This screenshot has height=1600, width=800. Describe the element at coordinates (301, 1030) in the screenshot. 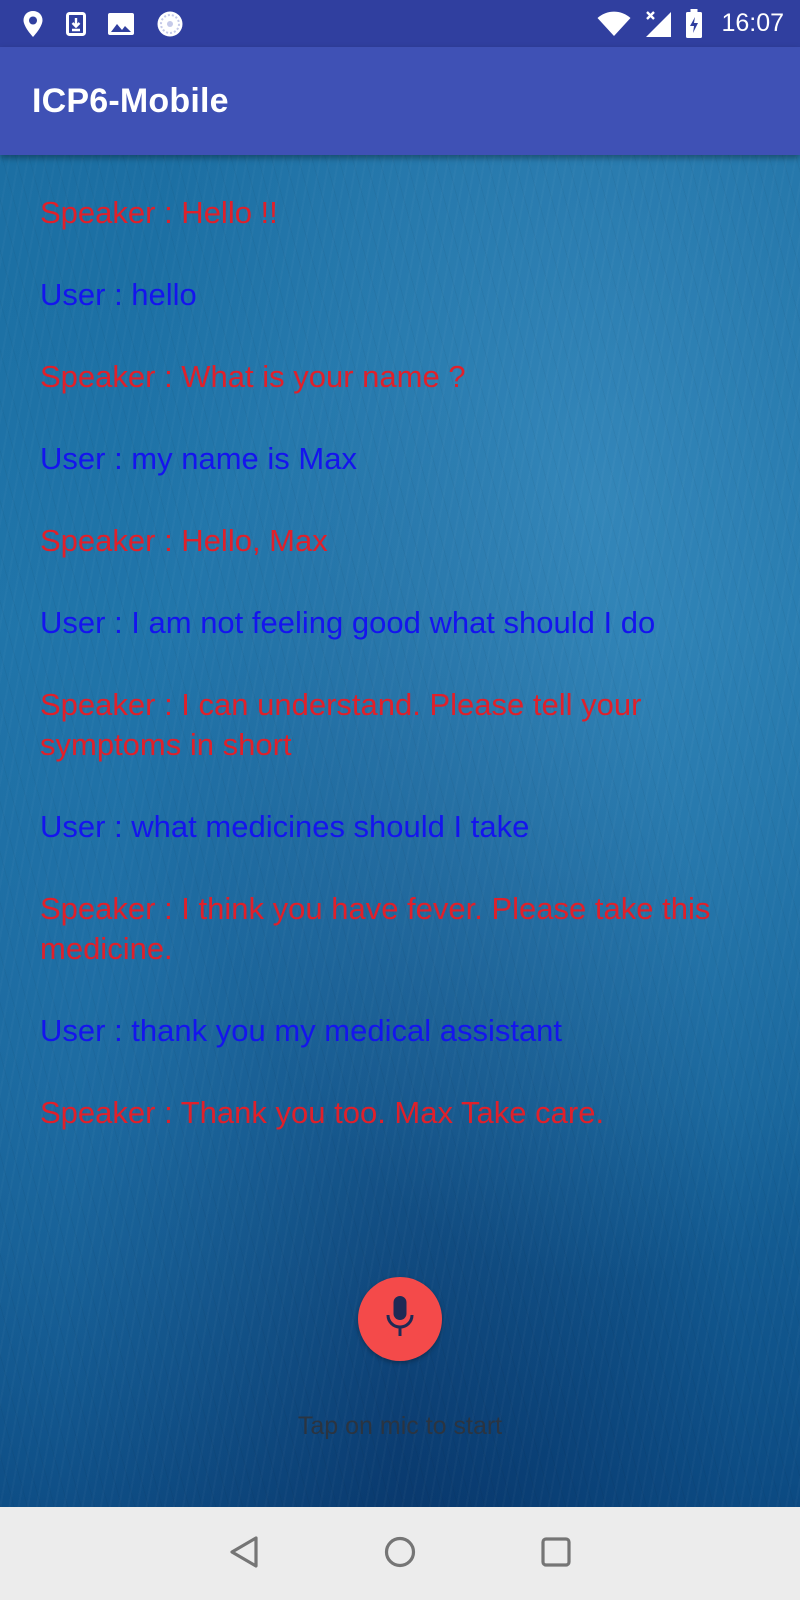

I see `user-message: User : thank you my medical assistant` at that location.